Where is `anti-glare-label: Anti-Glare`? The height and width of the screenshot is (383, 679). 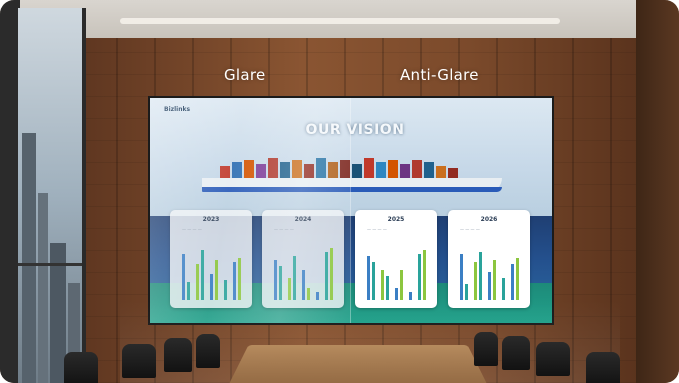
anti-glare-label: Anti-Glare is located at coordinates (439, 75).